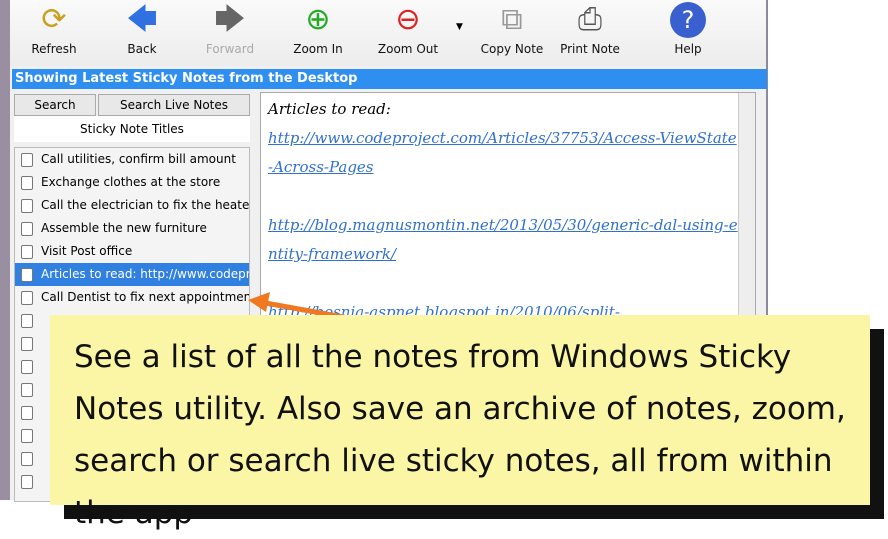 This screenshot has width=888, height=539. What do you see at coordinates (138, 159) in the screenshot?
I see `note-title: Call utilities, confirm bill amount` at bounding box center [138, 159].